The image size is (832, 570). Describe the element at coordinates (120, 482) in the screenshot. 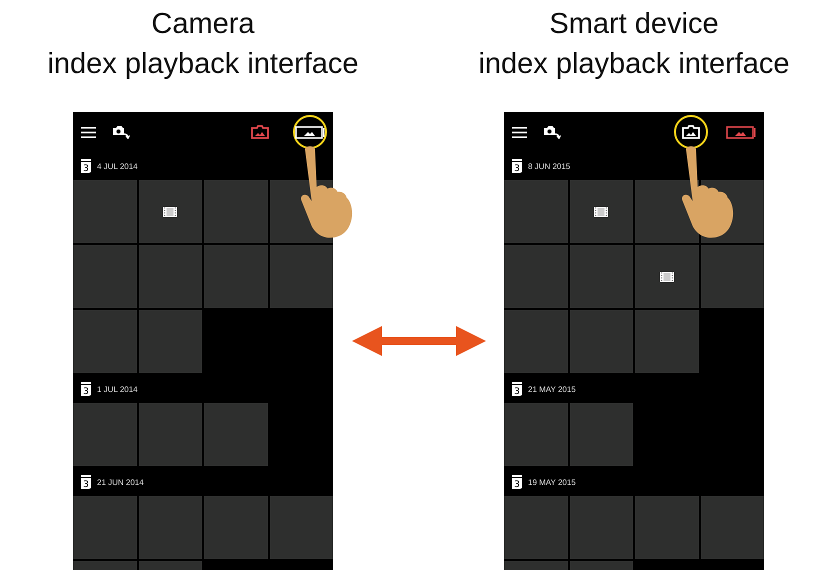

I see `date-label: 21 JUN 2014` at that location.